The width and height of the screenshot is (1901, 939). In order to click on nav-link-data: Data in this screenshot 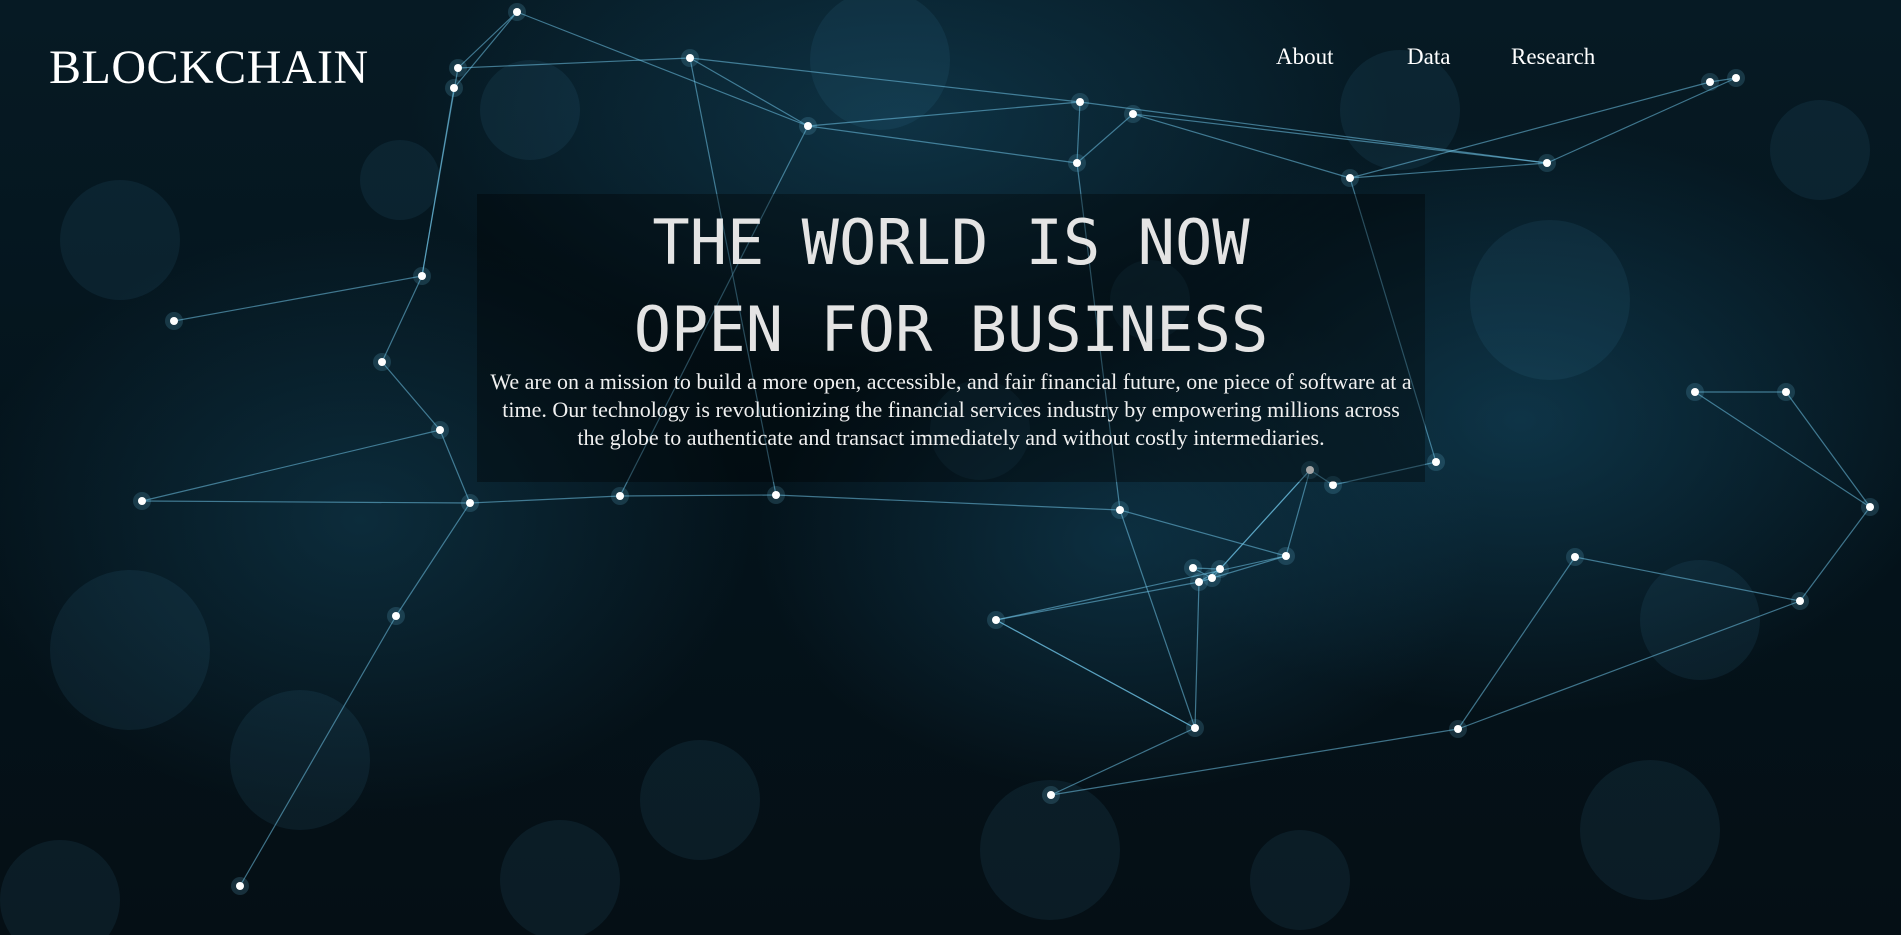, I will do `click(1428, 57)`.